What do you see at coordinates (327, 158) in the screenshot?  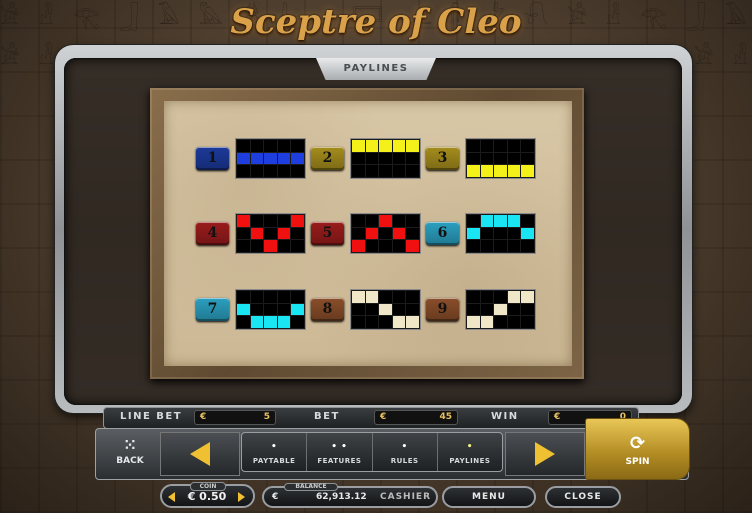 I see `payline-badge-2: 2` at bounding box center [327, 158].